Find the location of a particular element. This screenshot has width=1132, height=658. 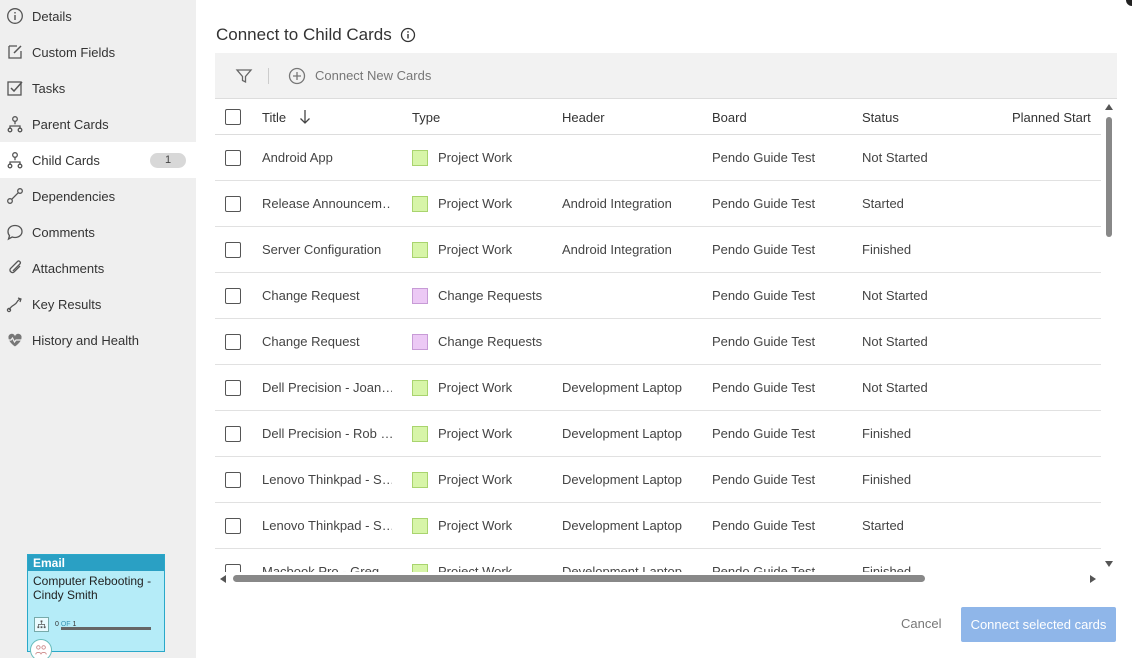

cell-header: Android Integration is located at coordinates (617, 249).